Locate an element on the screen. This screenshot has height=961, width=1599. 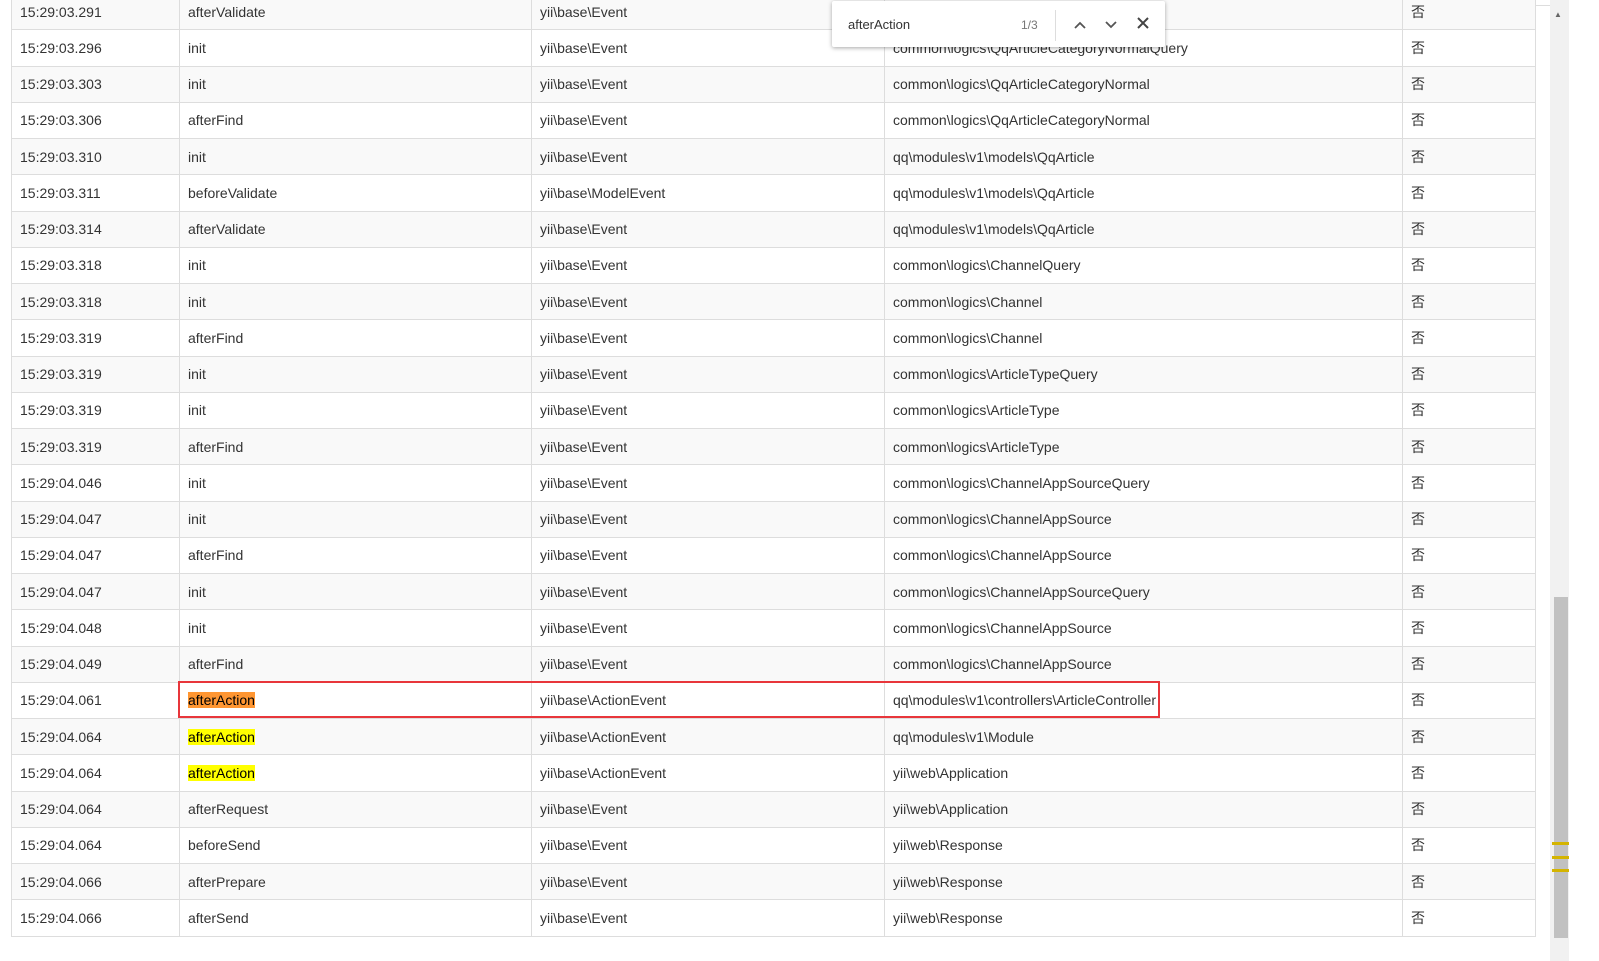
cell-sender: common\logics\ChannelAppSourceQuery is located at coordinates (1143, 591).